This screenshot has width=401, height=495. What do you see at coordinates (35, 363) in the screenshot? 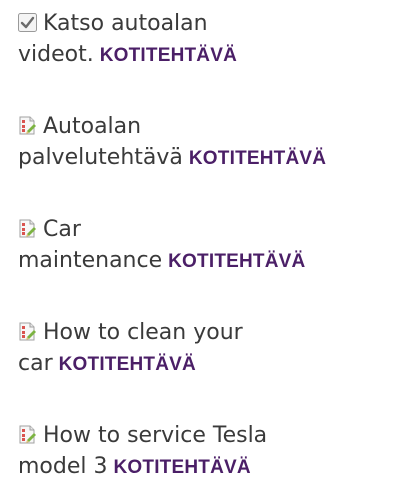
I see `task-link-continued: car` at bounding box center [35, 363].